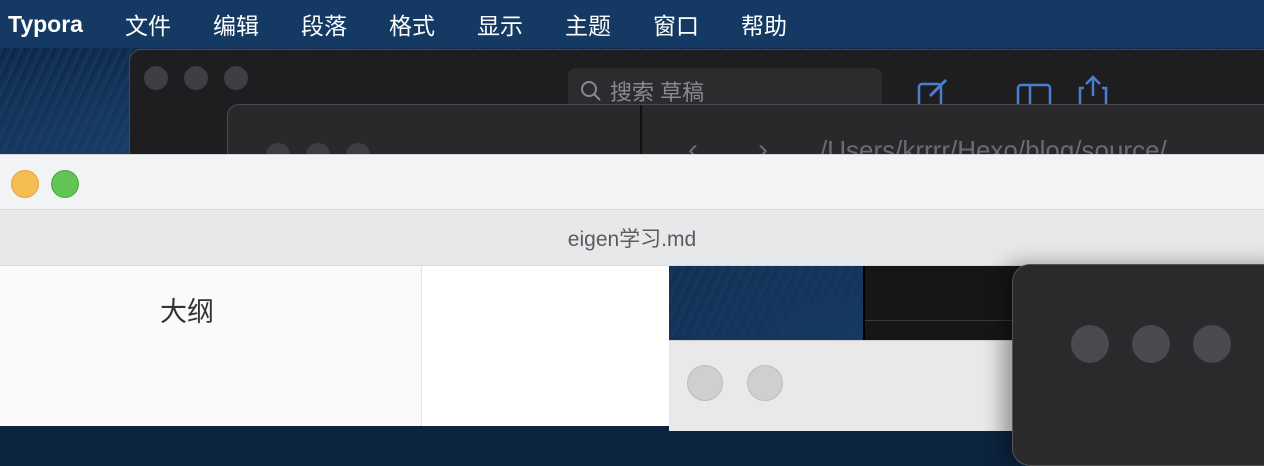 This screenshot has height=466, width=1264. What do you see at coordinates (324, 24) in the screenshot?
I see `menu-paragraph: 段落` at bounding box center [324, 24].